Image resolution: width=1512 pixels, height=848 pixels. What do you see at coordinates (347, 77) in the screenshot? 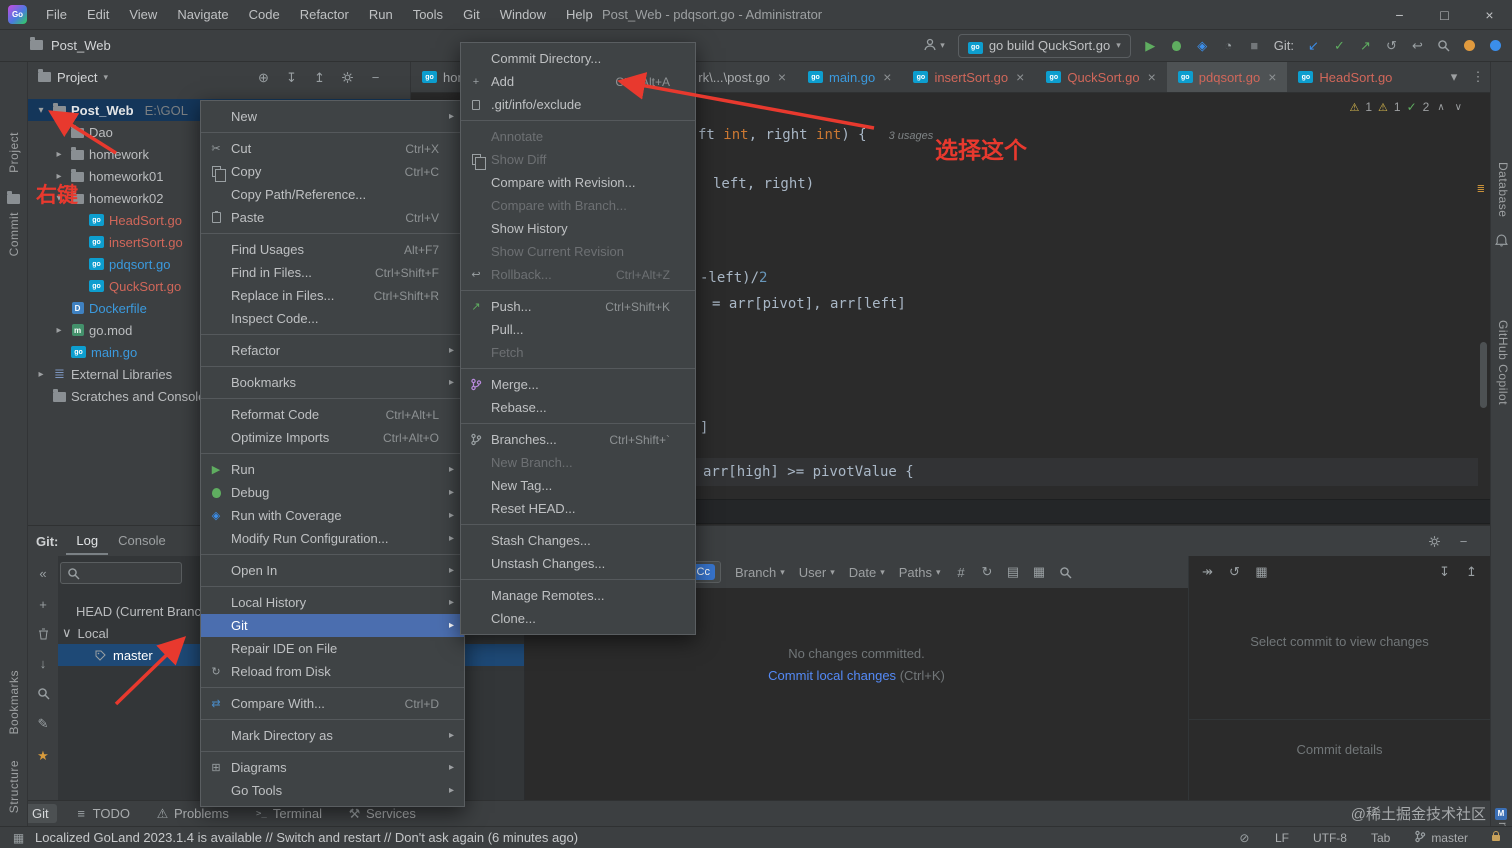
I see `settings-button` at bounding box center [347, 77].